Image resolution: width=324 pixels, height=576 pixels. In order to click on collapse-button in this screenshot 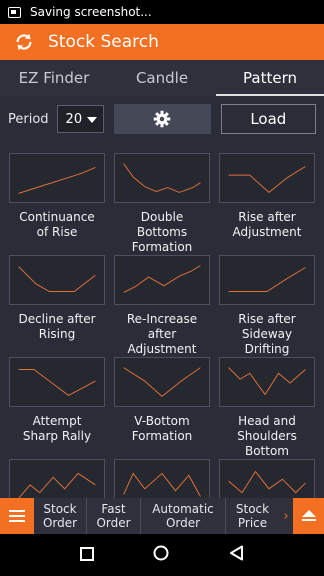, I will do `click(308, 516)`.